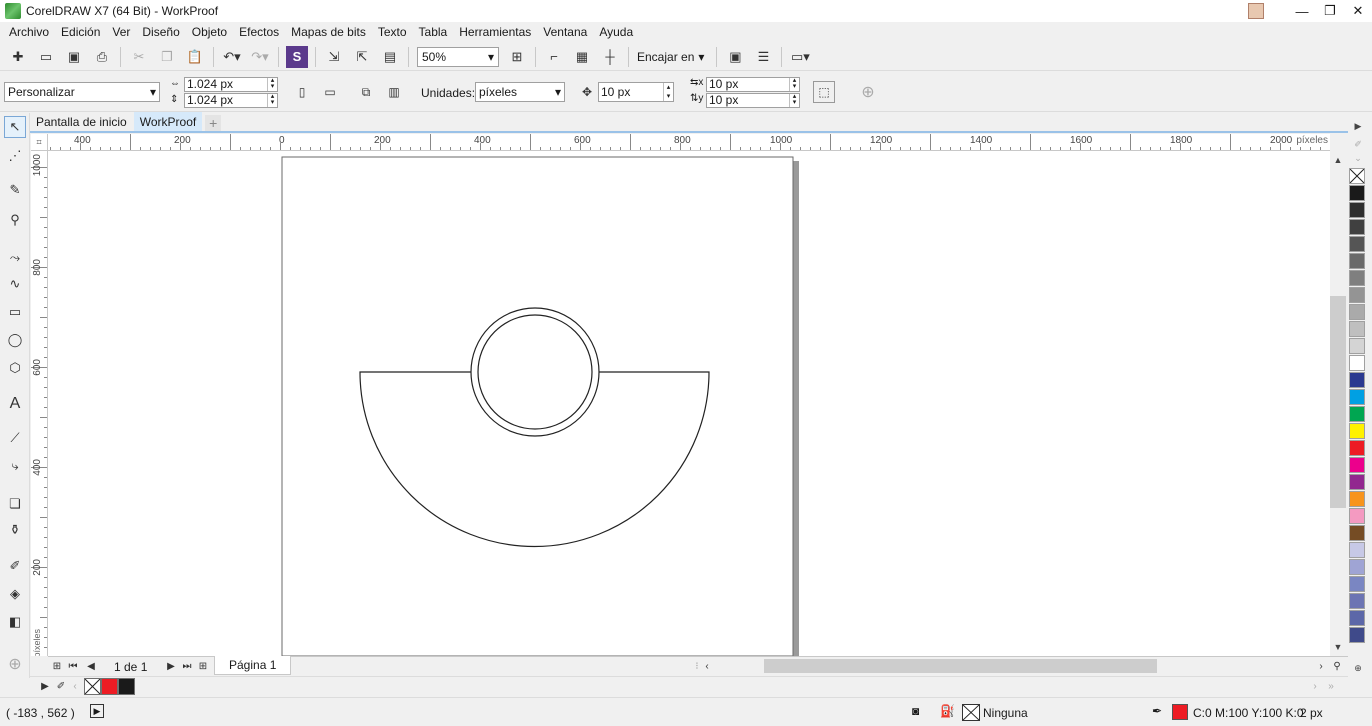  I want to click on menu-efectos: Efectos, so click(259, 32).